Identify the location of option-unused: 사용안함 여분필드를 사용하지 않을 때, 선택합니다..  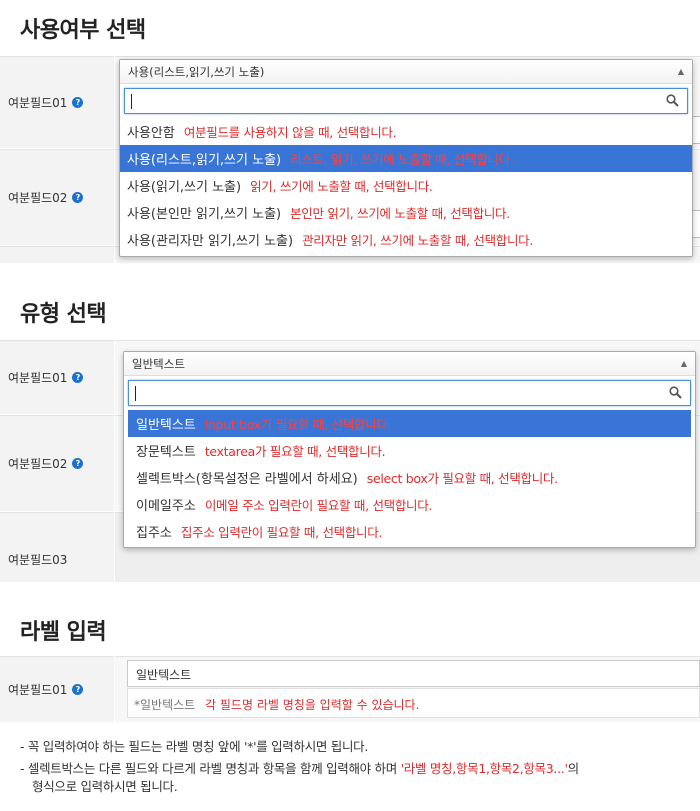
(406, 131).